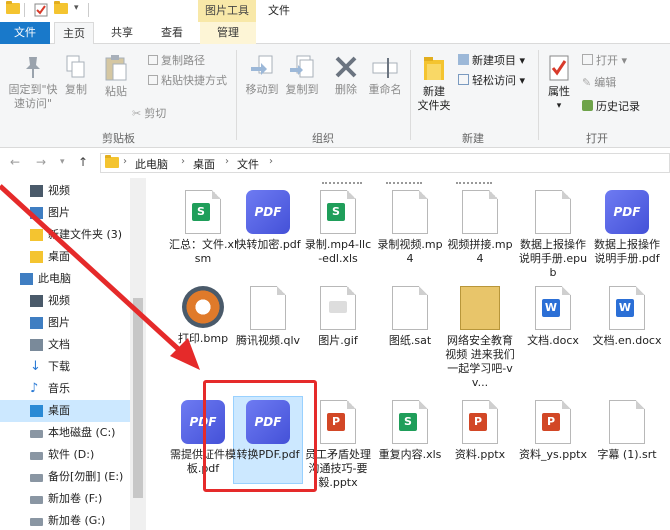 This screenshot has width=670, height=530. What do you see at coordinates (553, 340) in the screenshot?
I see `file-name: 文档.docx` at bounding box center [553, 340].